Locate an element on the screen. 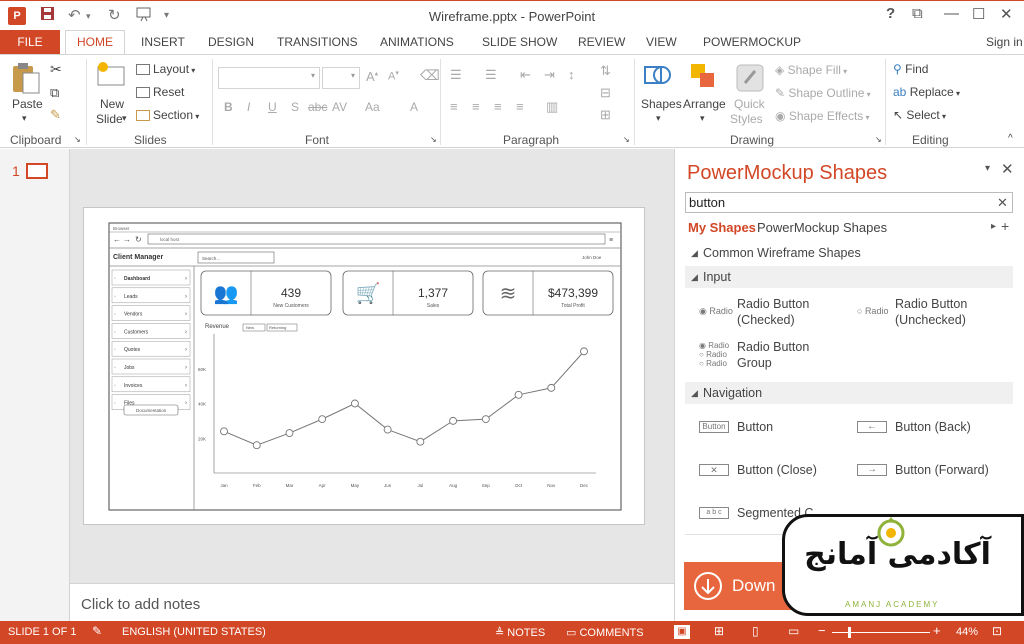 This screenshot has width=1024, height=644. slide-sorter-icon: ⊞ is located at coordinates (719, 631).